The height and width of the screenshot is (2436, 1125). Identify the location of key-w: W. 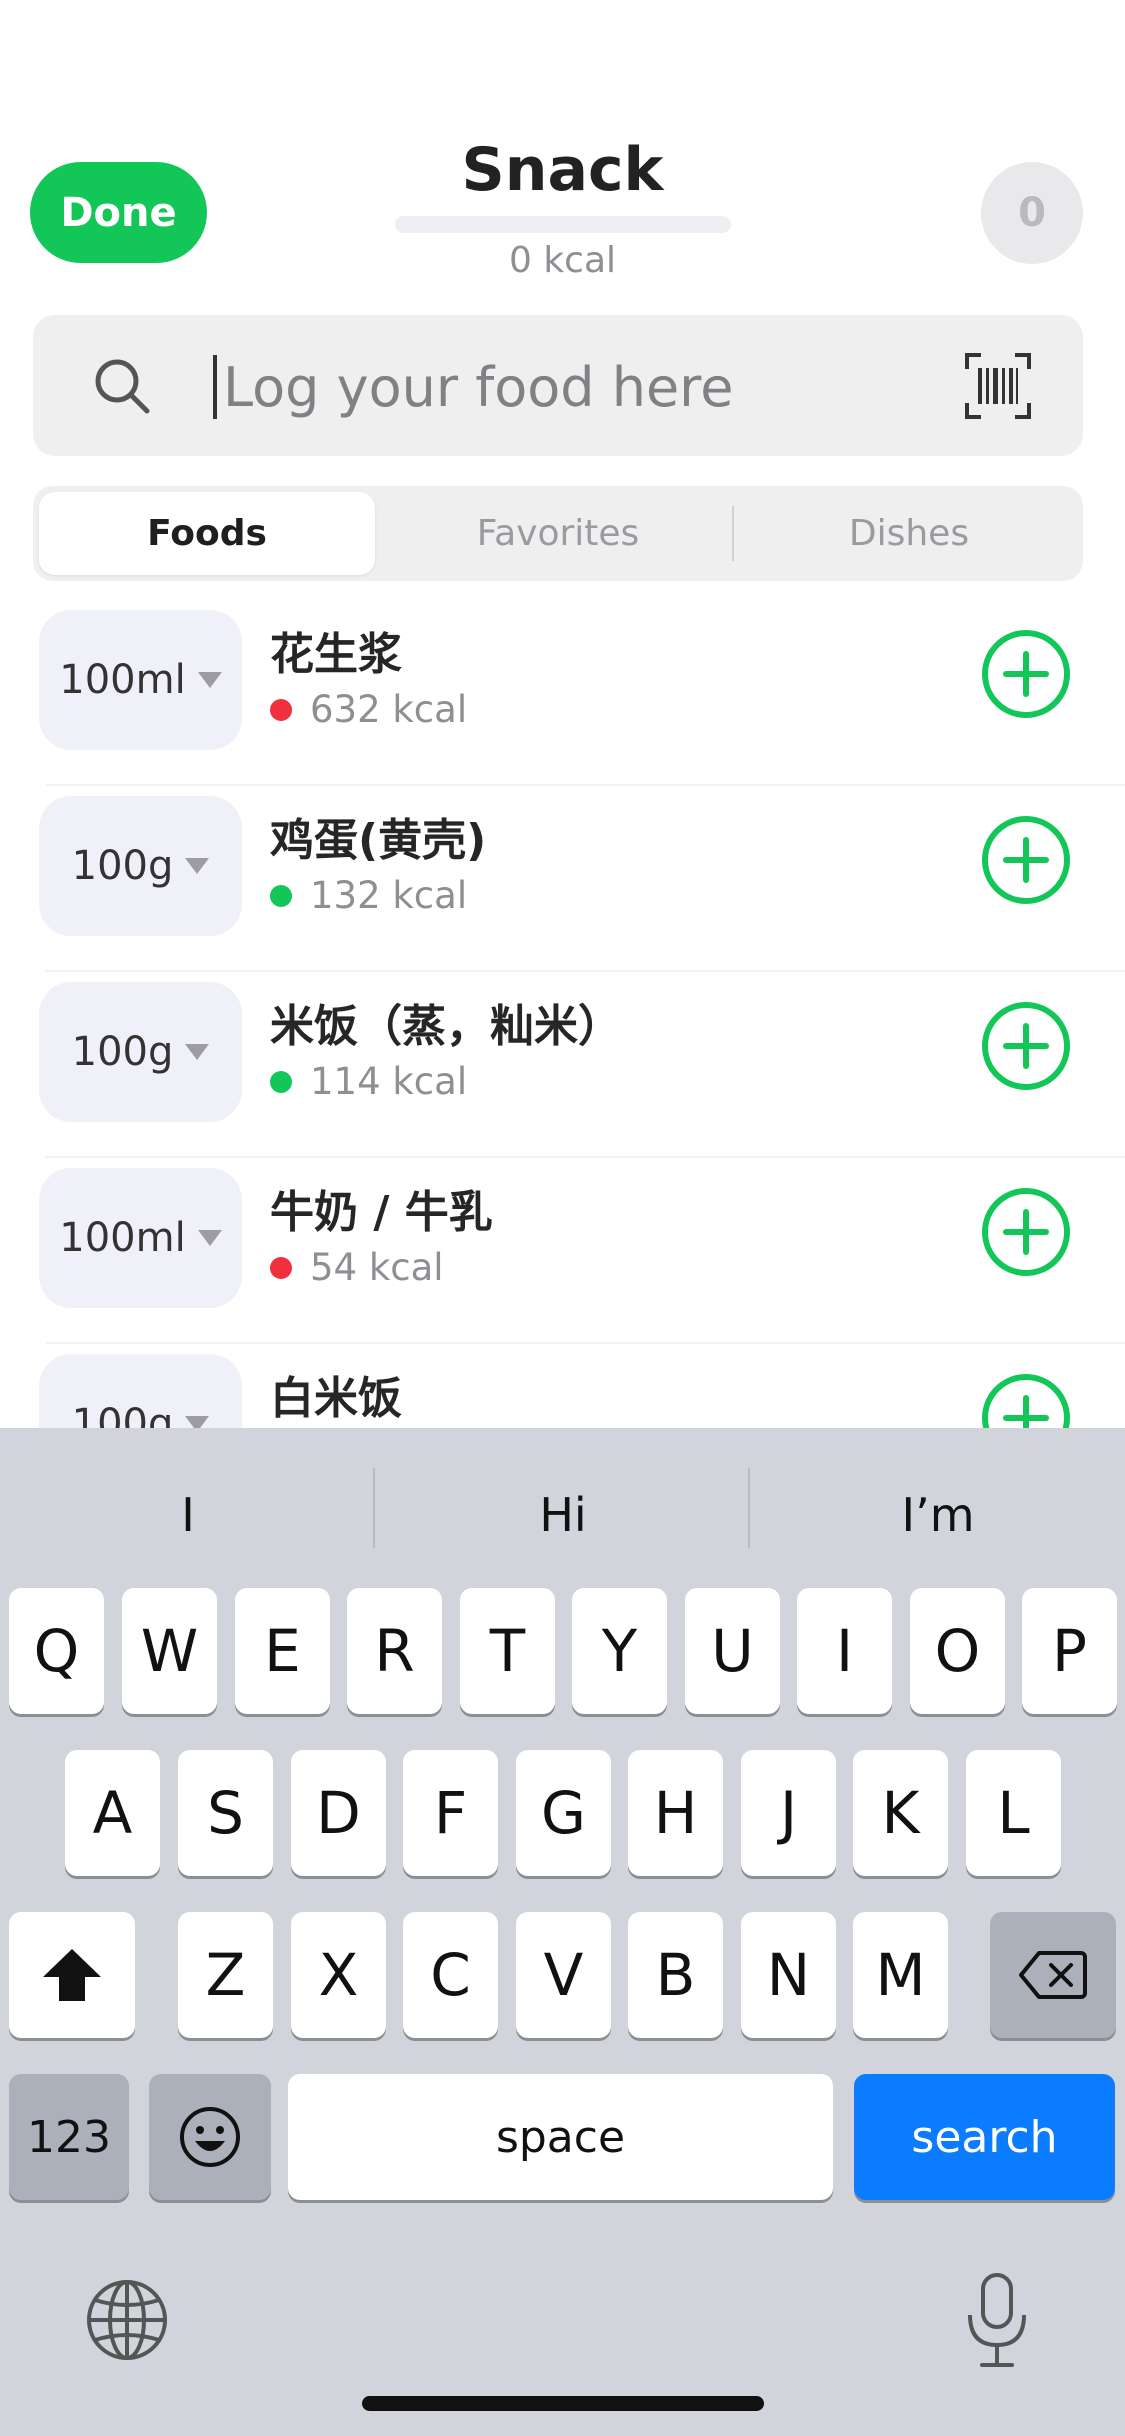
(169, 1651).